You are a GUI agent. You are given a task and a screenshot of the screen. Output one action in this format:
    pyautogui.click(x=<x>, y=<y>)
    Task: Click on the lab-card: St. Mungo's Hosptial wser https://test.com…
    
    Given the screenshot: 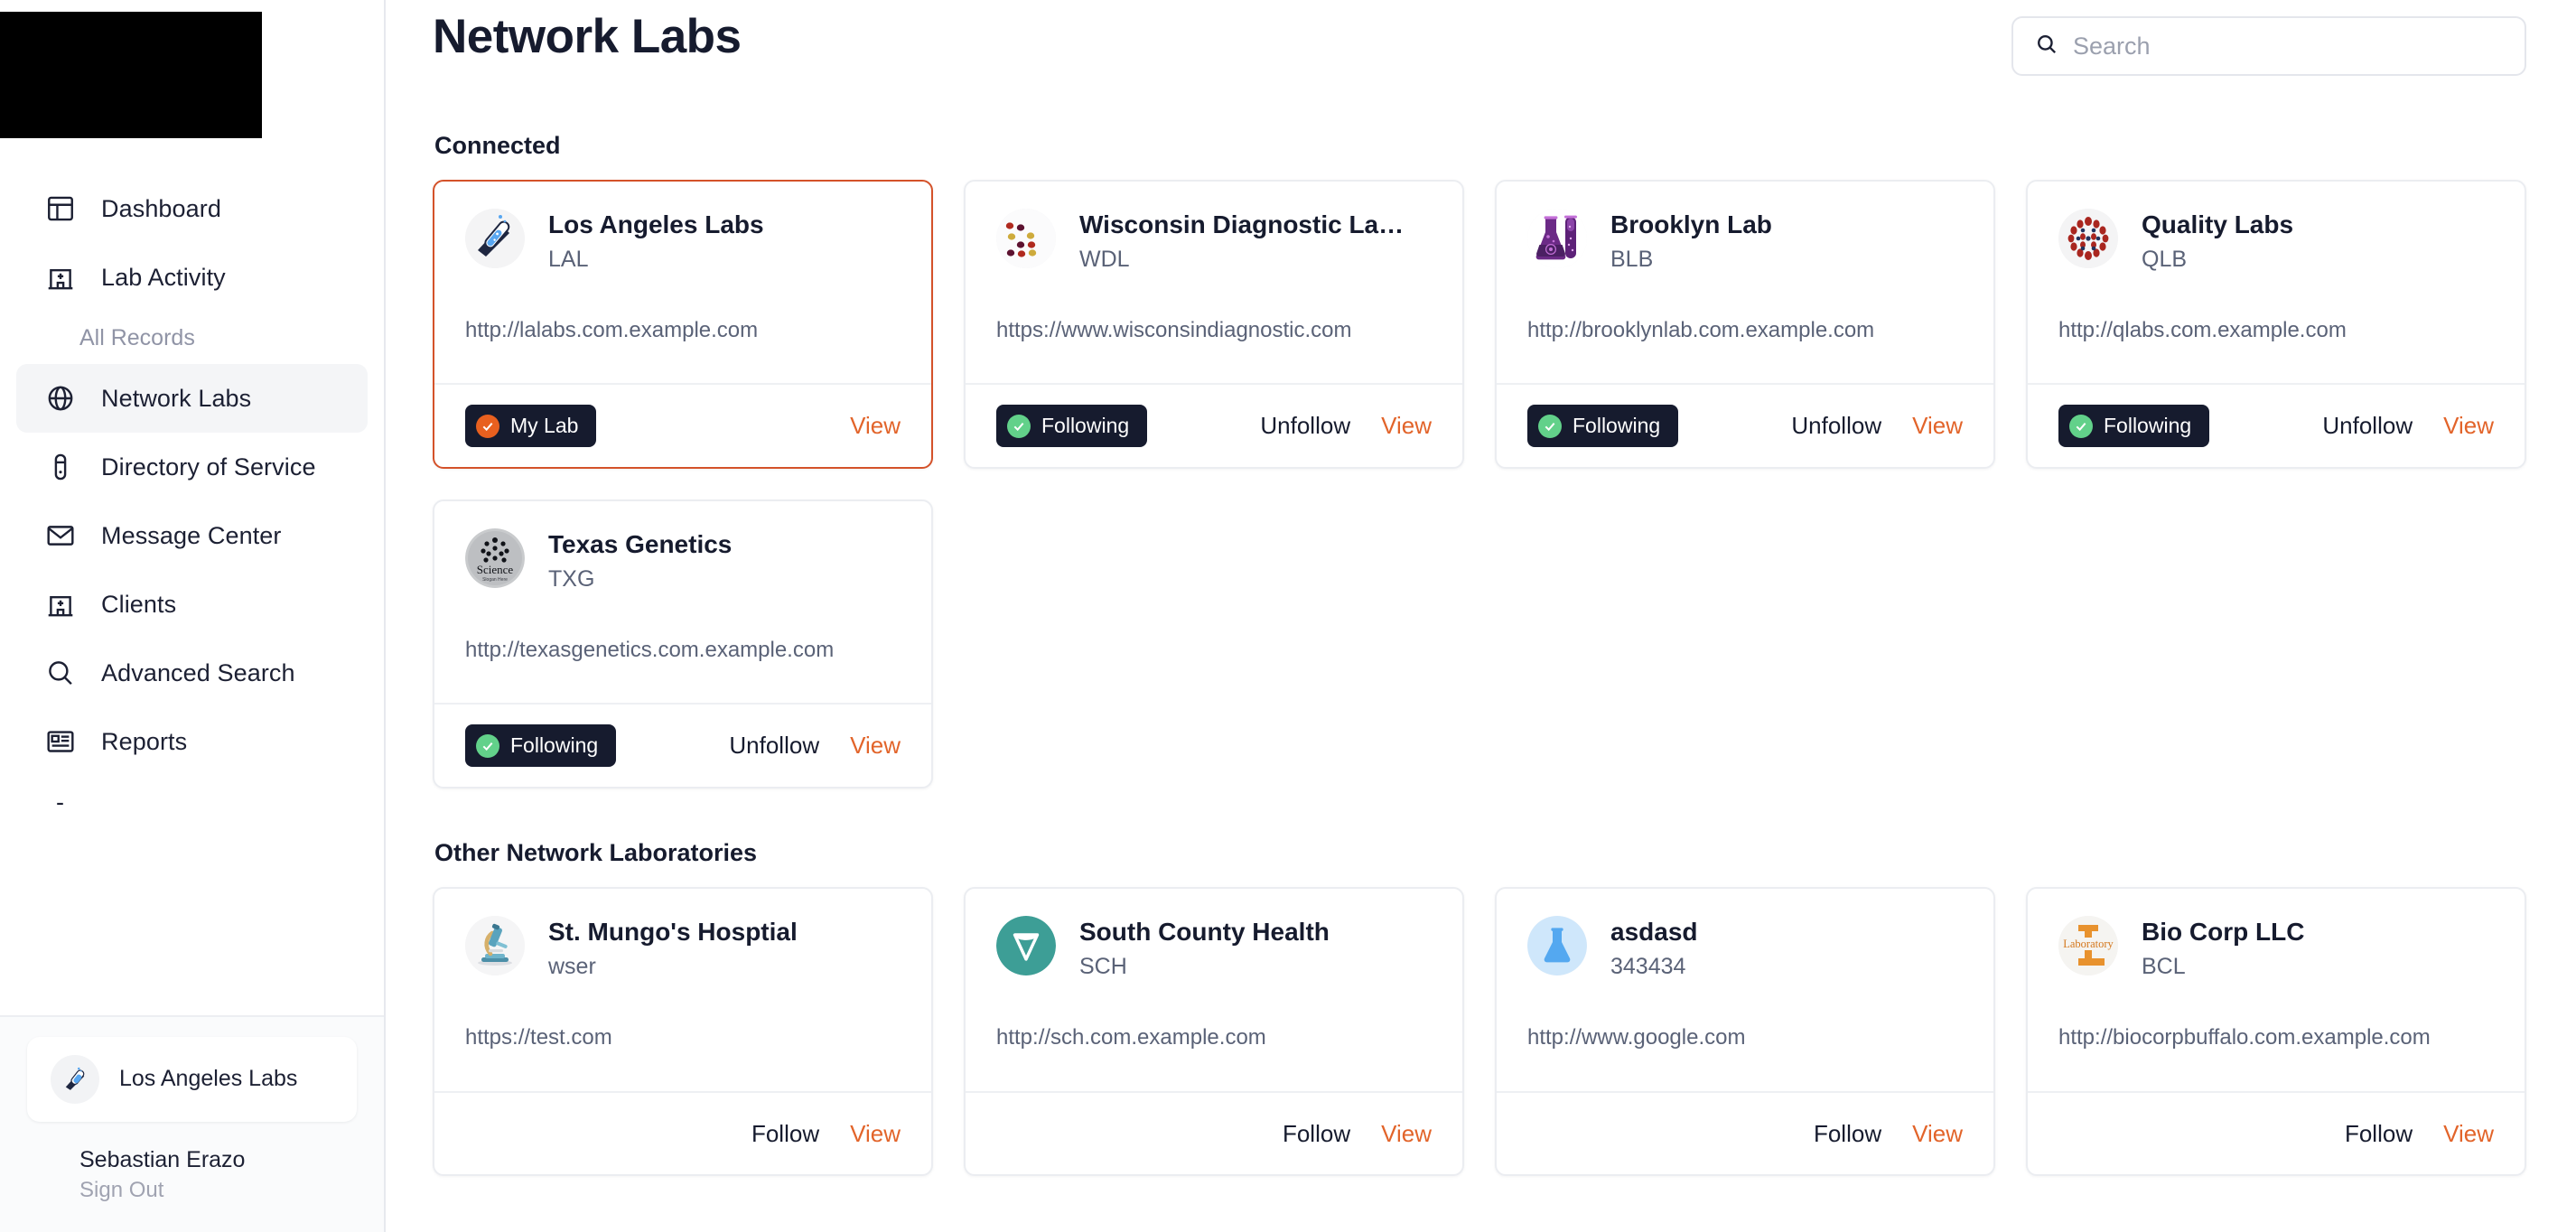 What is the action you would take?
    pyautogui.click(x=683, y=1031)
    